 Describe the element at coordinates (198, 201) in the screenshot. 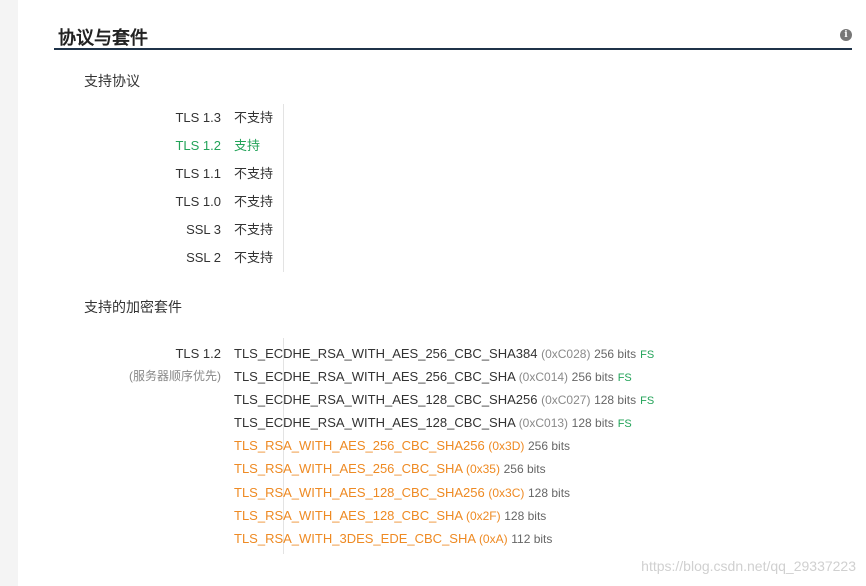

I see `protocol-name: TLS 1.0` at that location.